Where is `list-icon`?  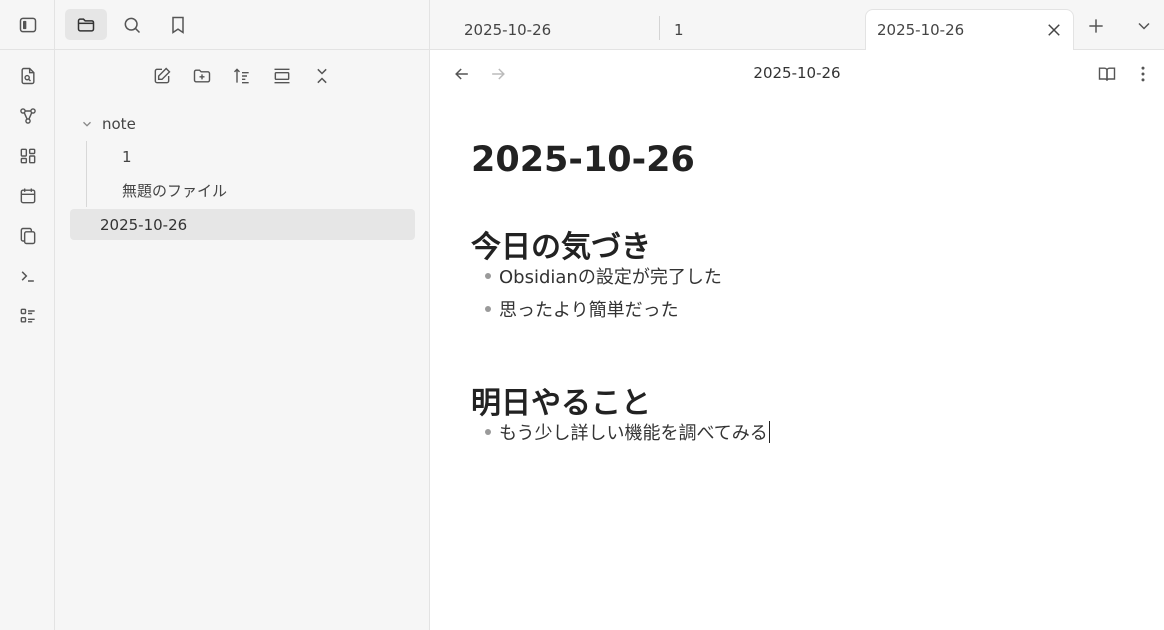 list-icon is located at coordinates (27, 315).